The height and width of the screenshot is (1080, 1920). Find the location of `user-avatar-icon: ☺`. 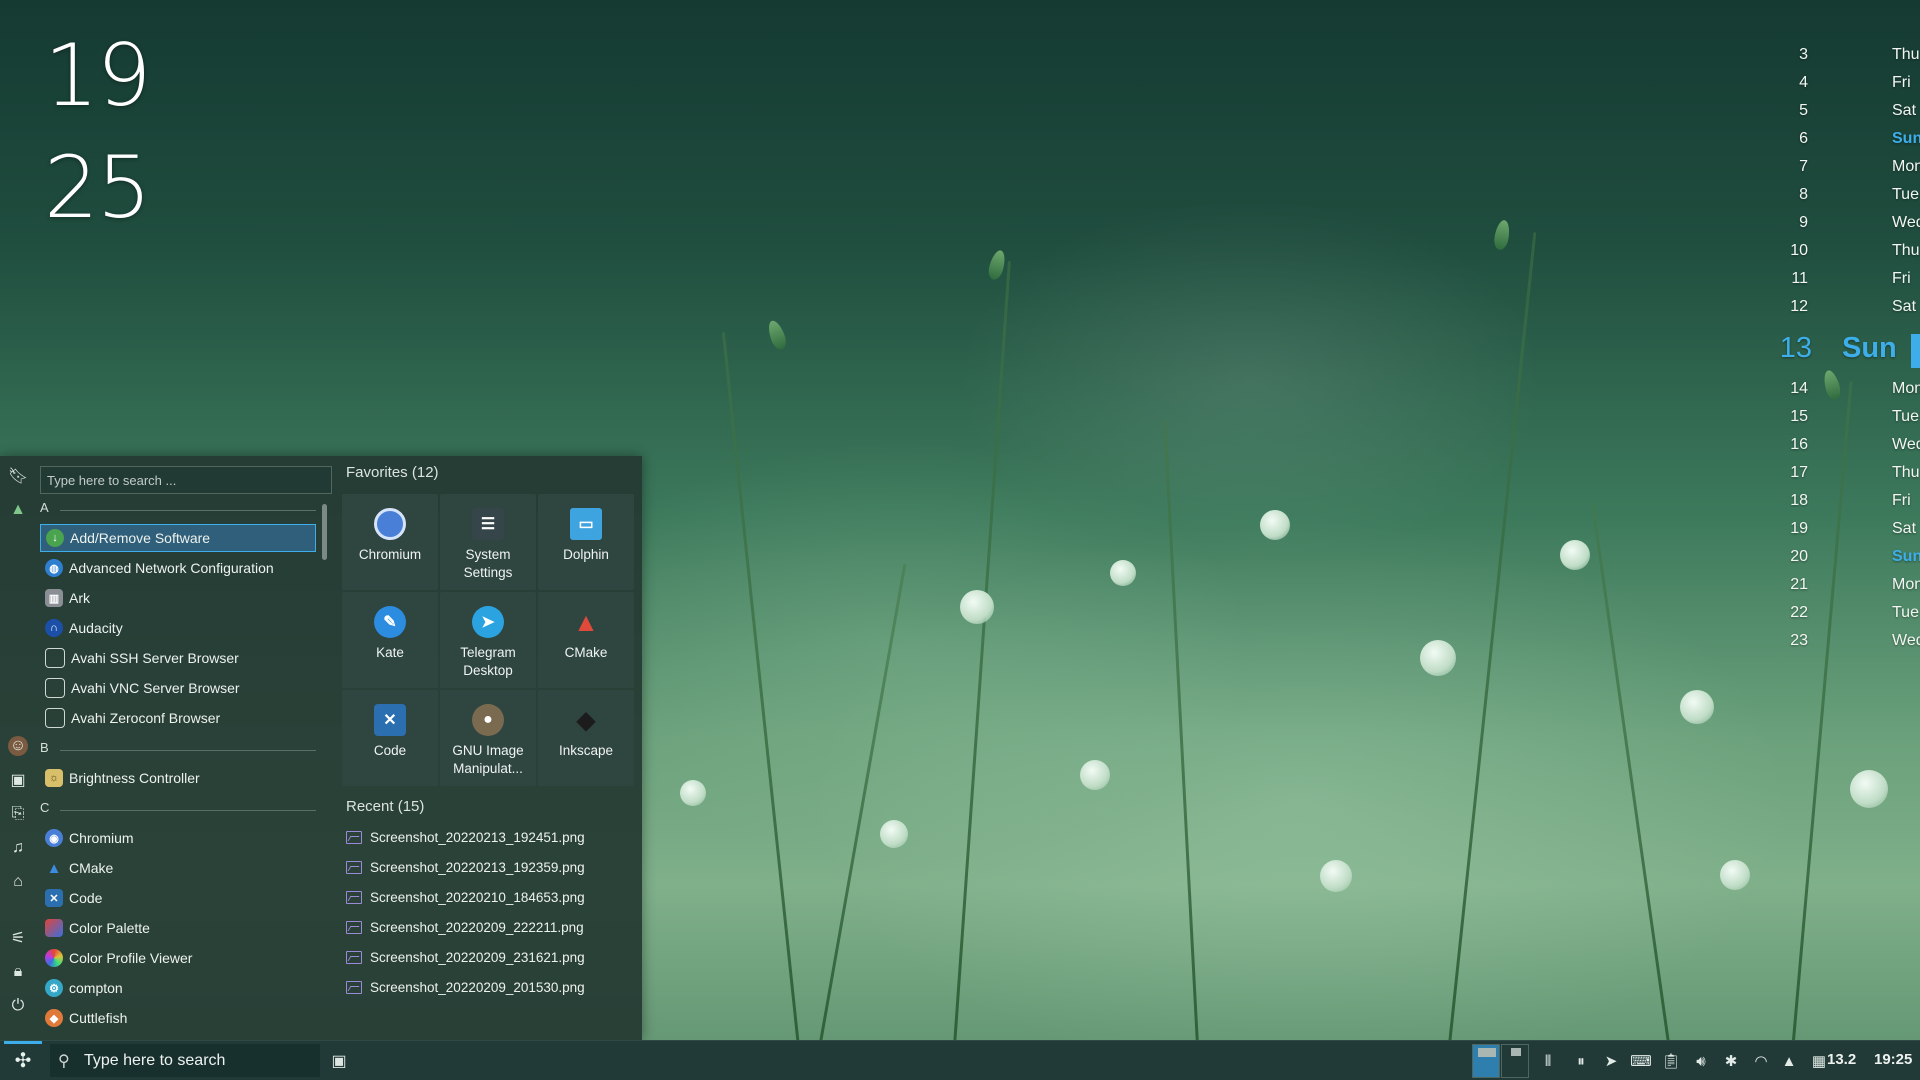

user-avatar-icon: ☺ is located at coordinates (18, 746).